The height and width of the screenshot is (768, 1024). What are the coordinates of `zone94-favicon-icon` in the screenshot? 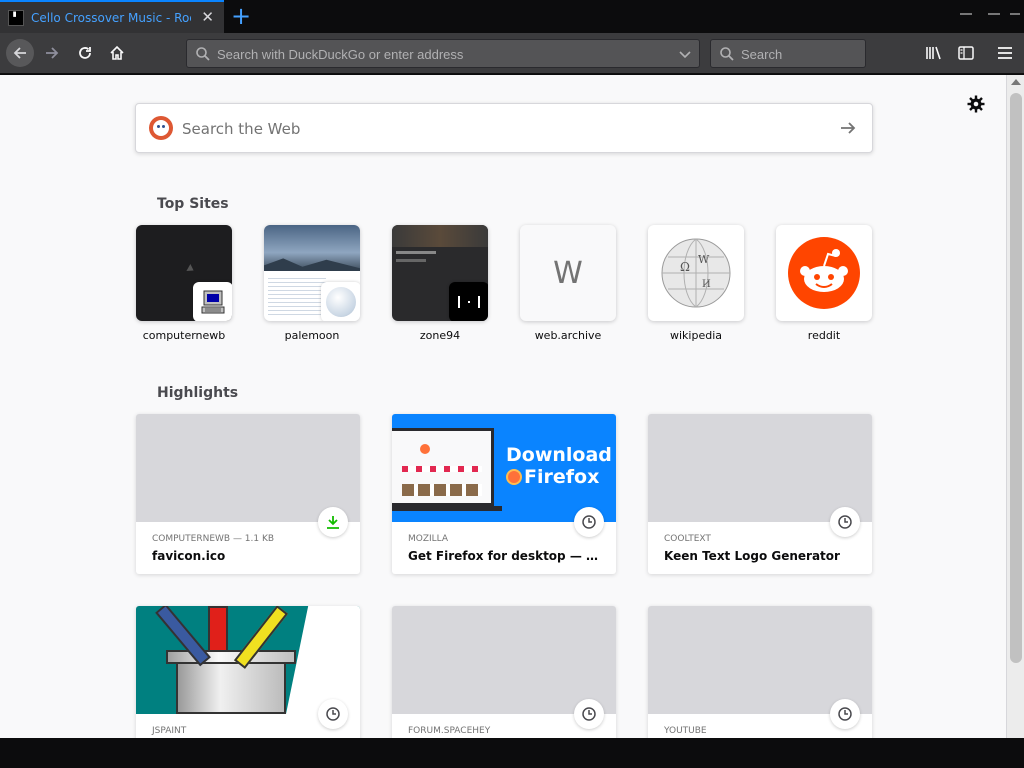 It's located at (468, 301).